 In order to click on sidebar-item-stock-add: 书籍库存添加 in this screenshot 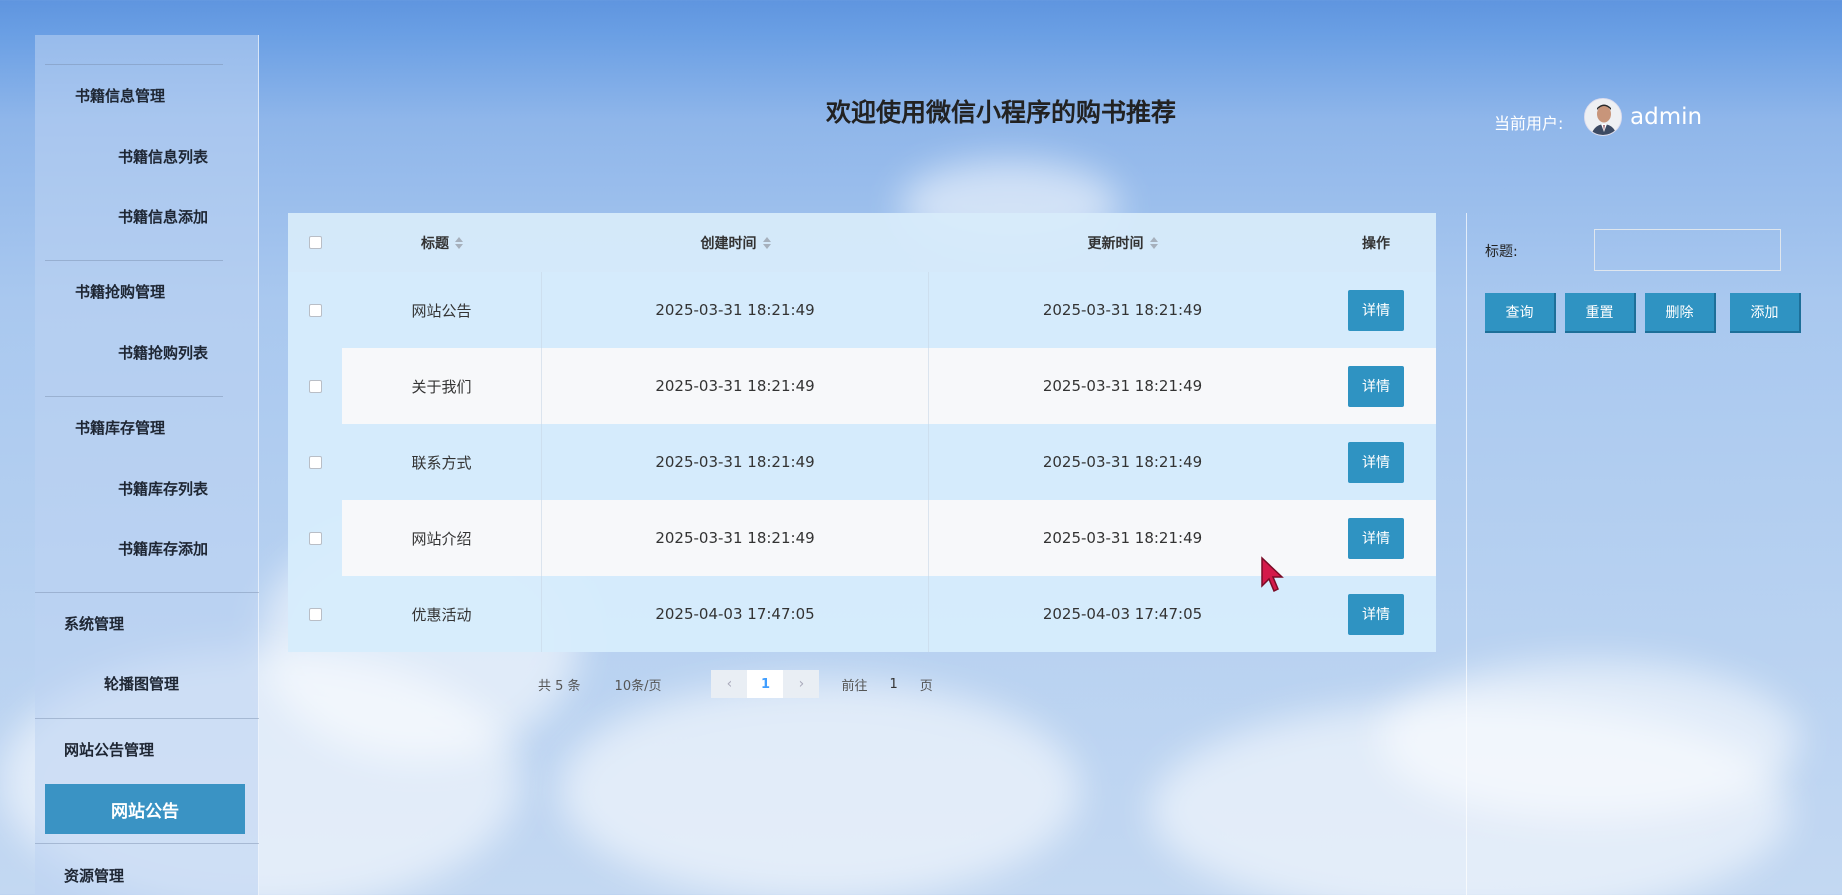, I will do `click(163, 548)`.